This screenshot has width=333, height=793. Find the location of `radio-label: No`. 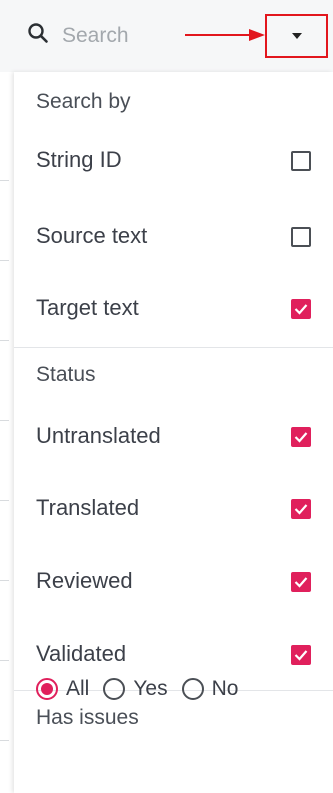

radio-label: No is located at coordinates (225, 688).